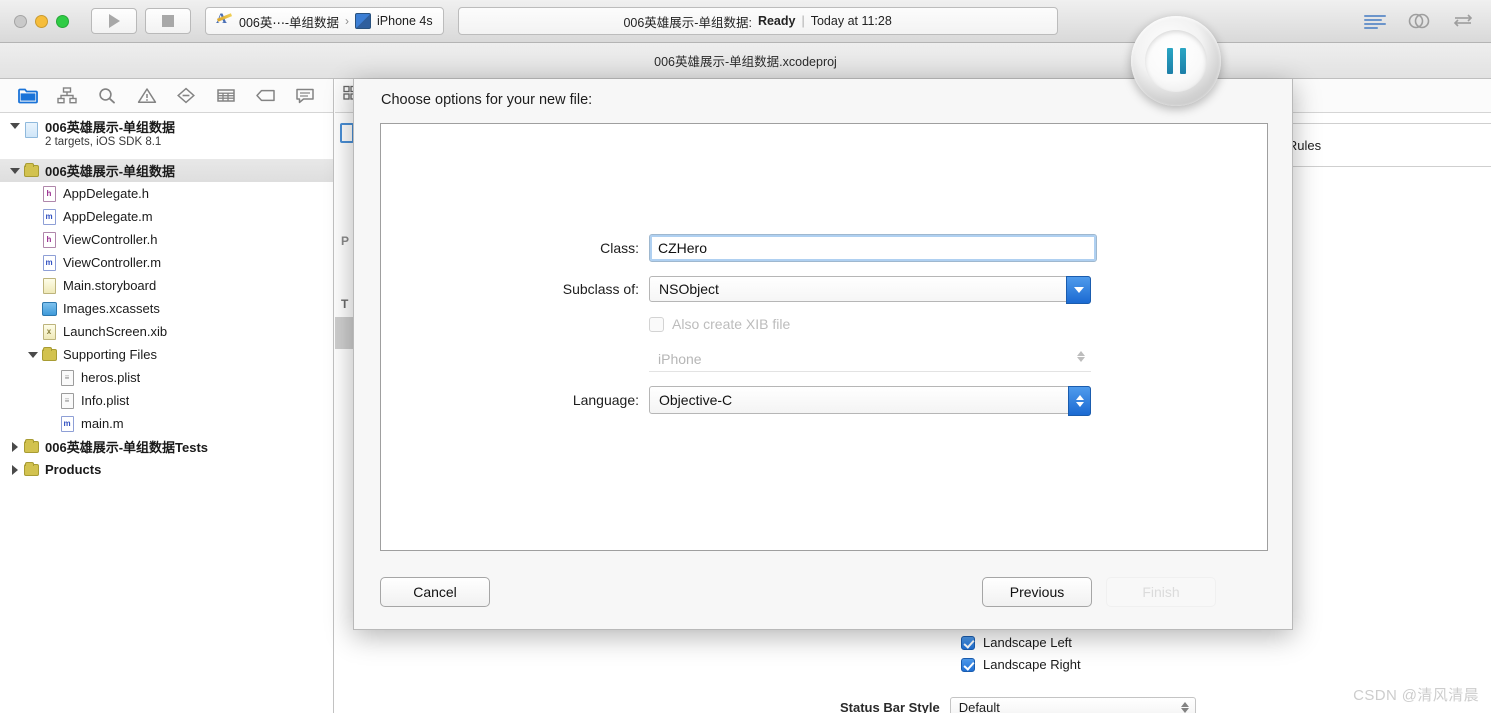 This screenshot has height=713, width=1491. Describe the element at coordinates (345, 241) in the screenshot. I see `editor-ghost-p: P` at that location.